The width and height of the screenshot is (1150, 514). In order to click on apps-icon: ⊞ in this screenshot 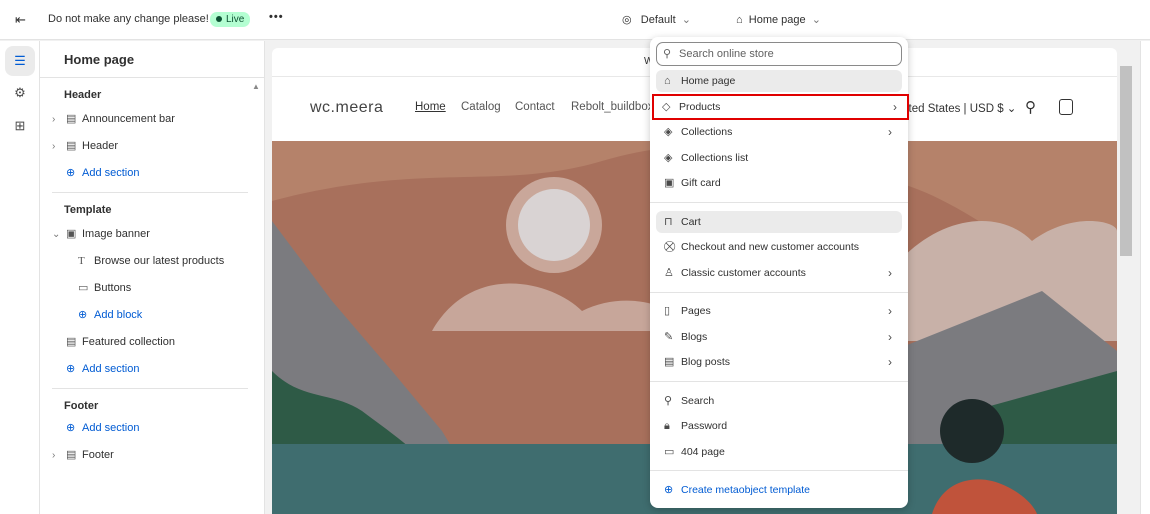, I will do `click(20, 126)`.